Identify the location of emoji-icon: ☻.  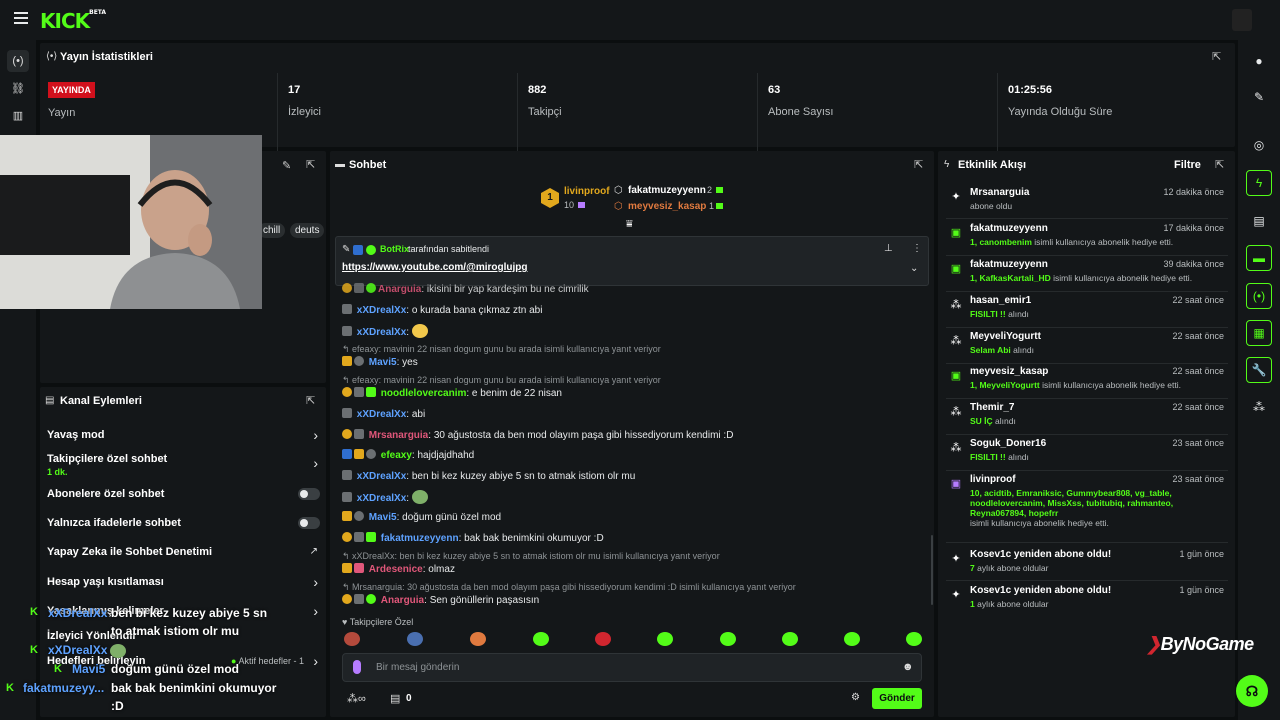
(908, 667).